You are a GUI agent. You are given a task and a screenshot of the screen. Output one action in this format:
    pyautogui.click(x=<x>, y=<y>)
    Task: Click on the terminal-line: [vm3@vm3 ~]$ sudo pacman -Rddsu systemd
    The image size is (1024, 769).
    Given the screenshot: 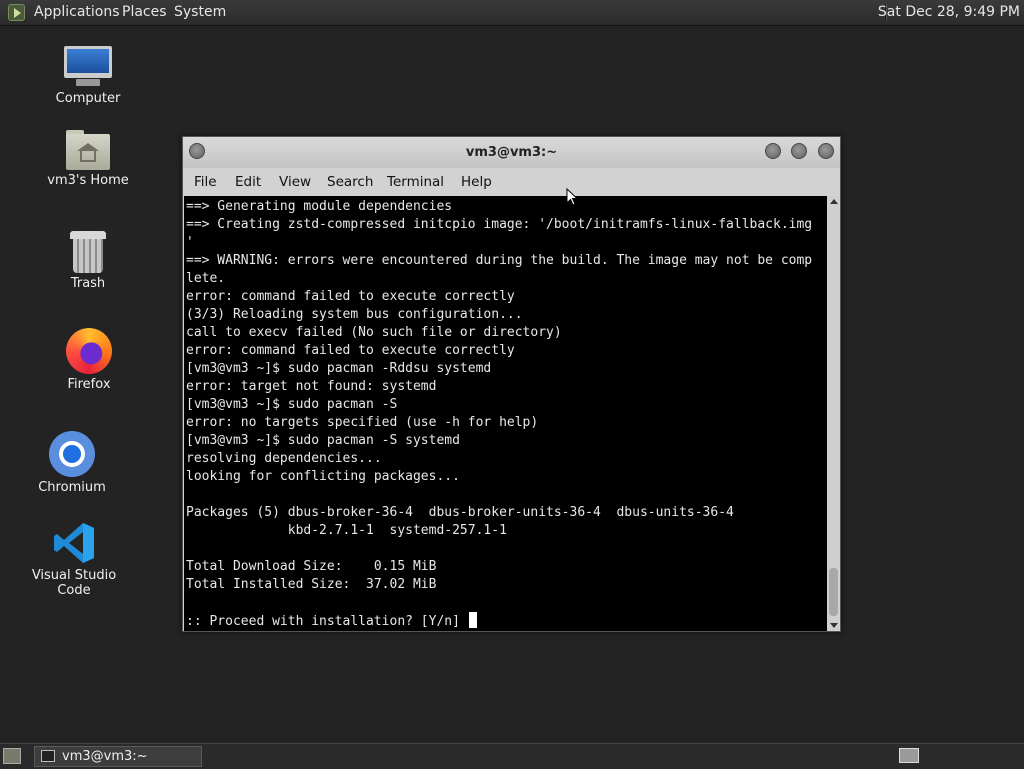 What is the action you would take?
    pyautogui.click(x=339, y=368)
    